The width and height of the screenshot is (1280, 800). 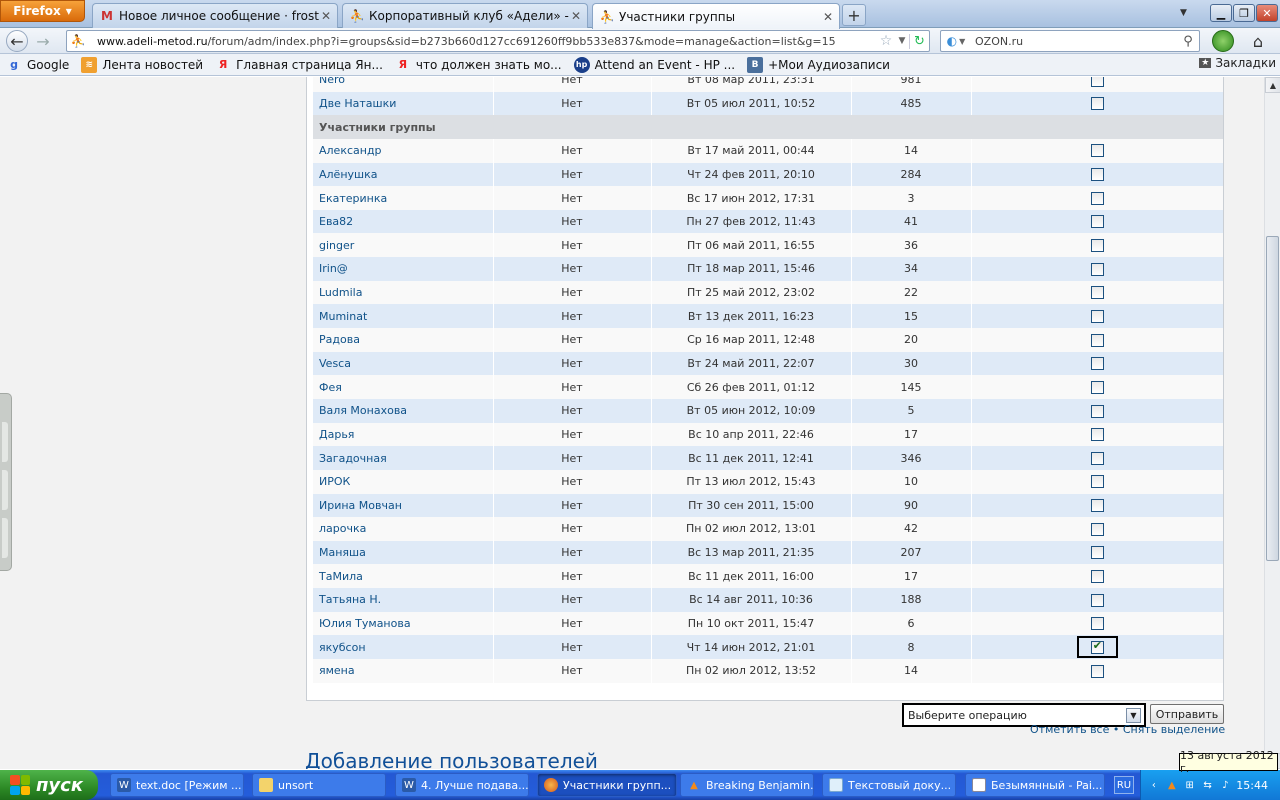 What do you see at coordinates (403, 529) in the screenshot?
I see `member-name-link: ларочка` at bounding box center [403, 529].